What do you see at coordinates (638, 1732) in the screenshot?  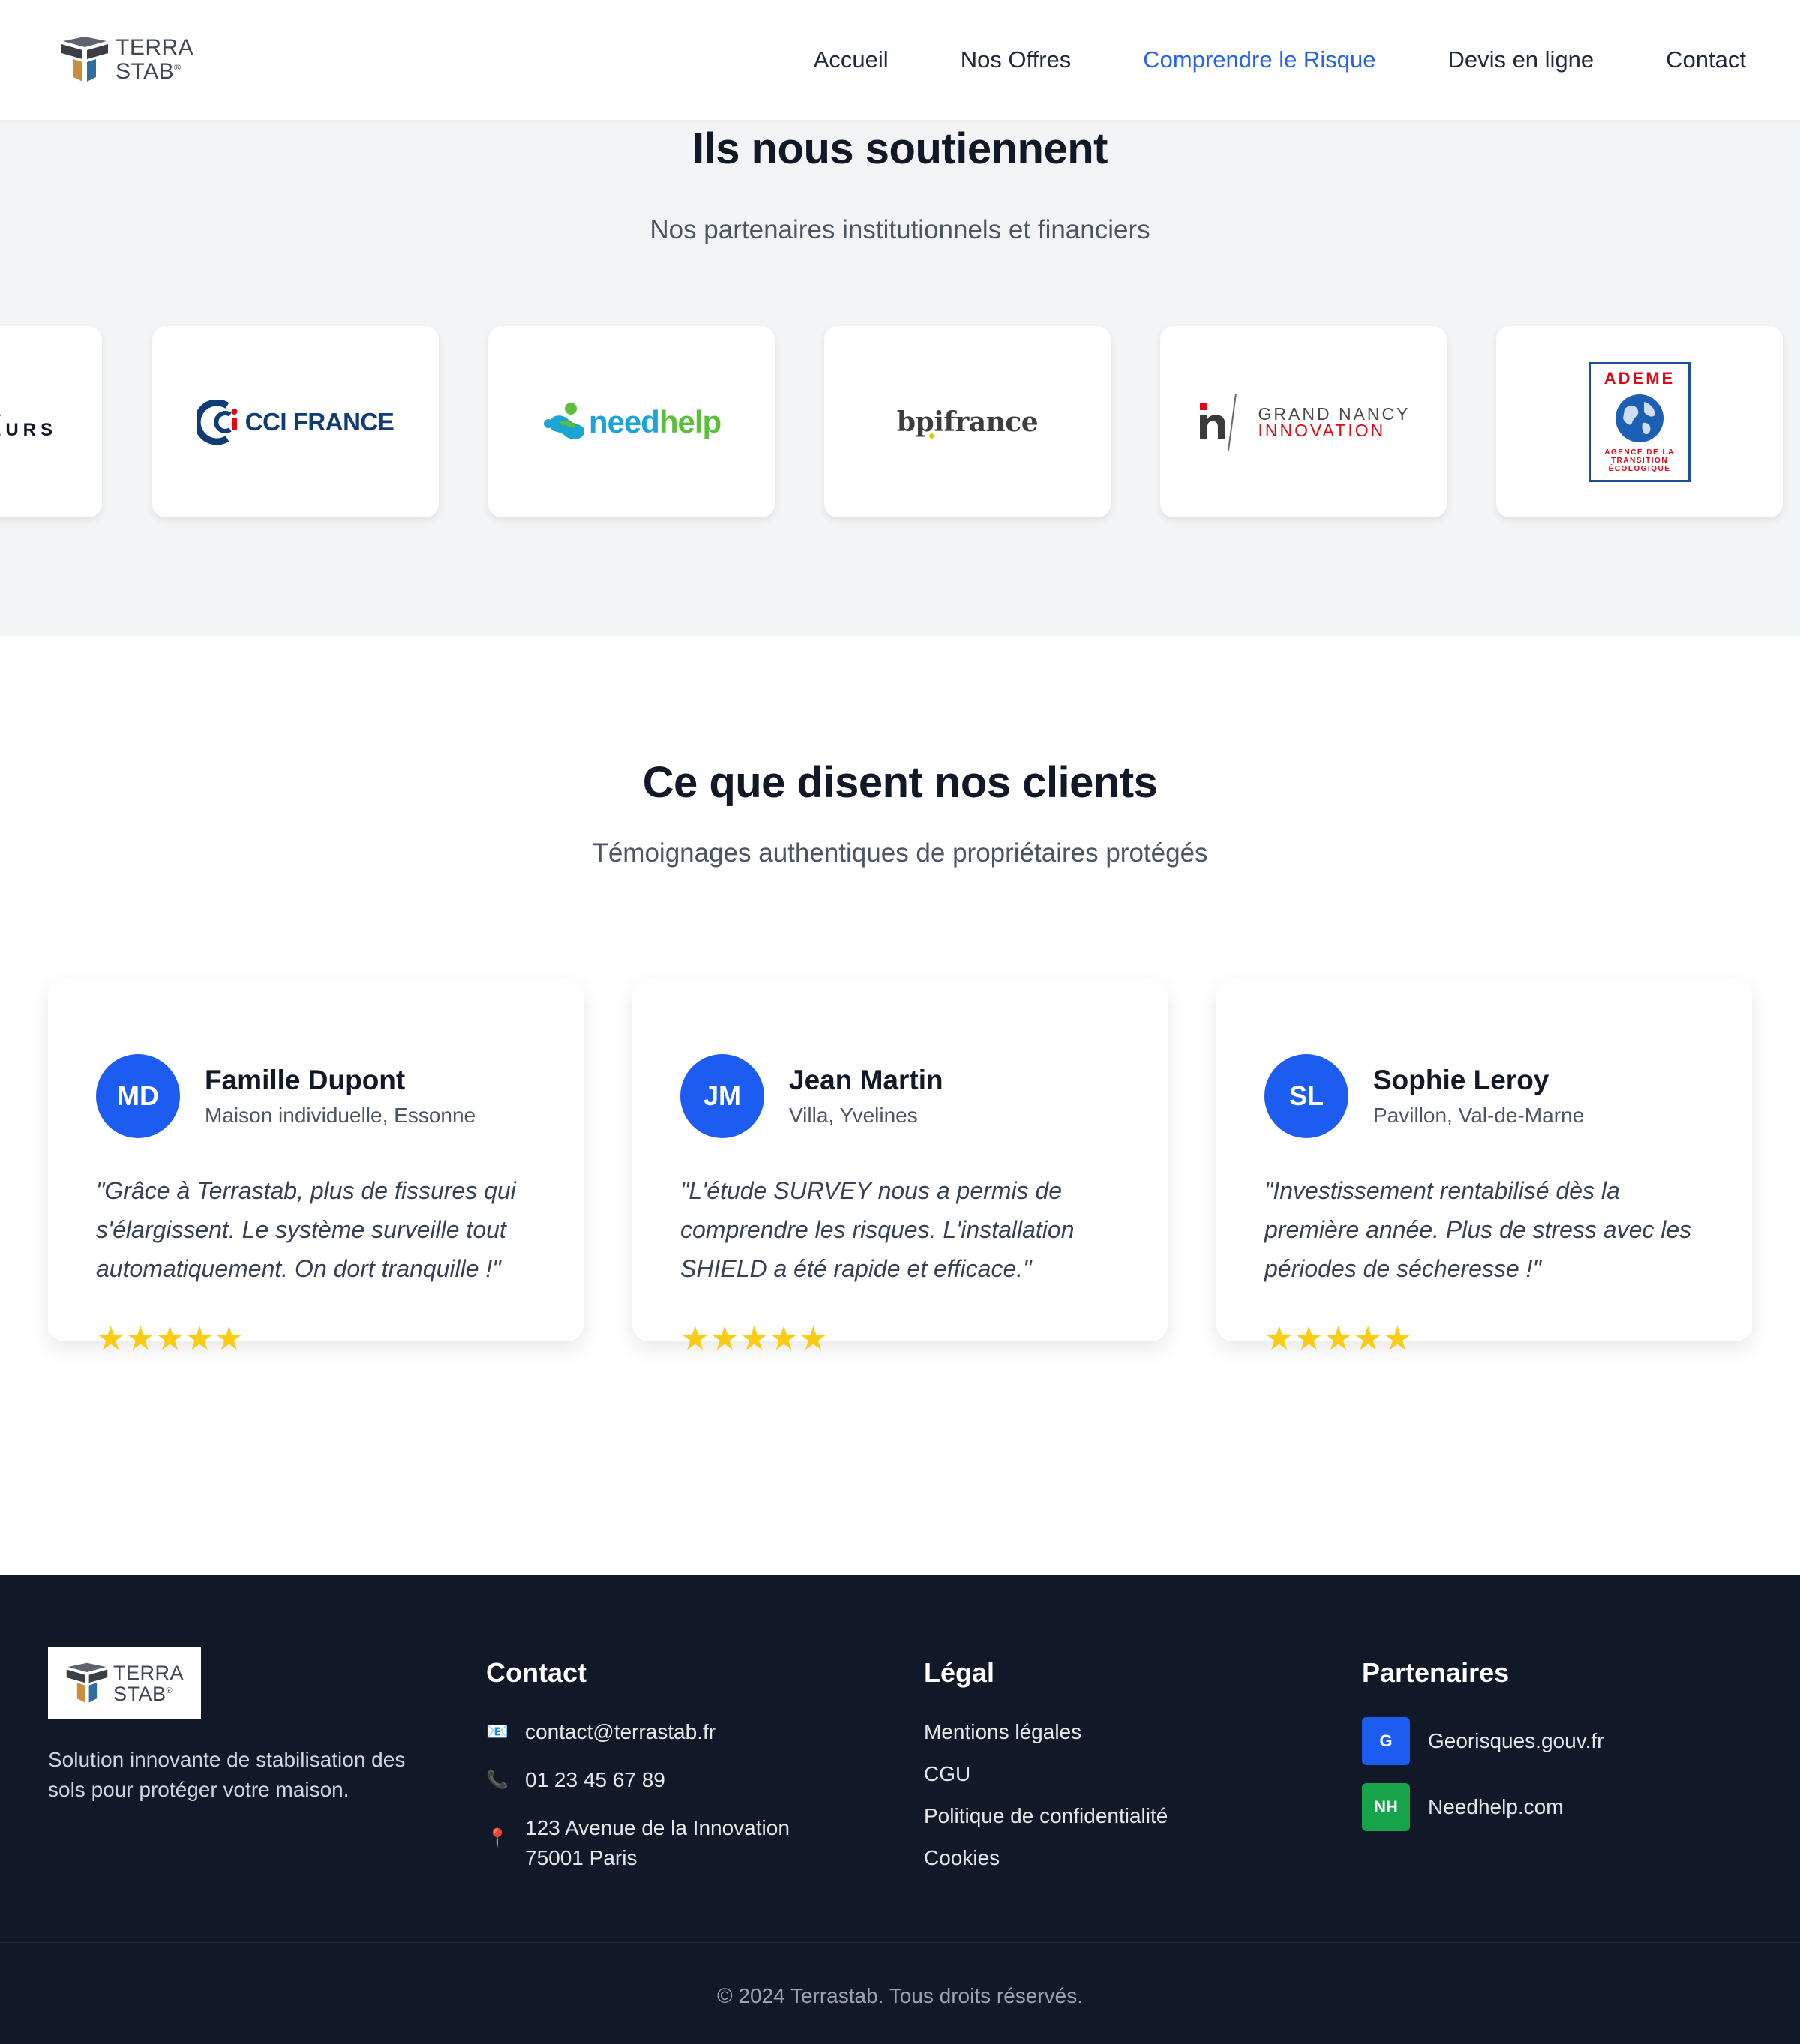 I see `footer-email: 📧 contact@terrastab.fr` at bounding box center [638, 1732].